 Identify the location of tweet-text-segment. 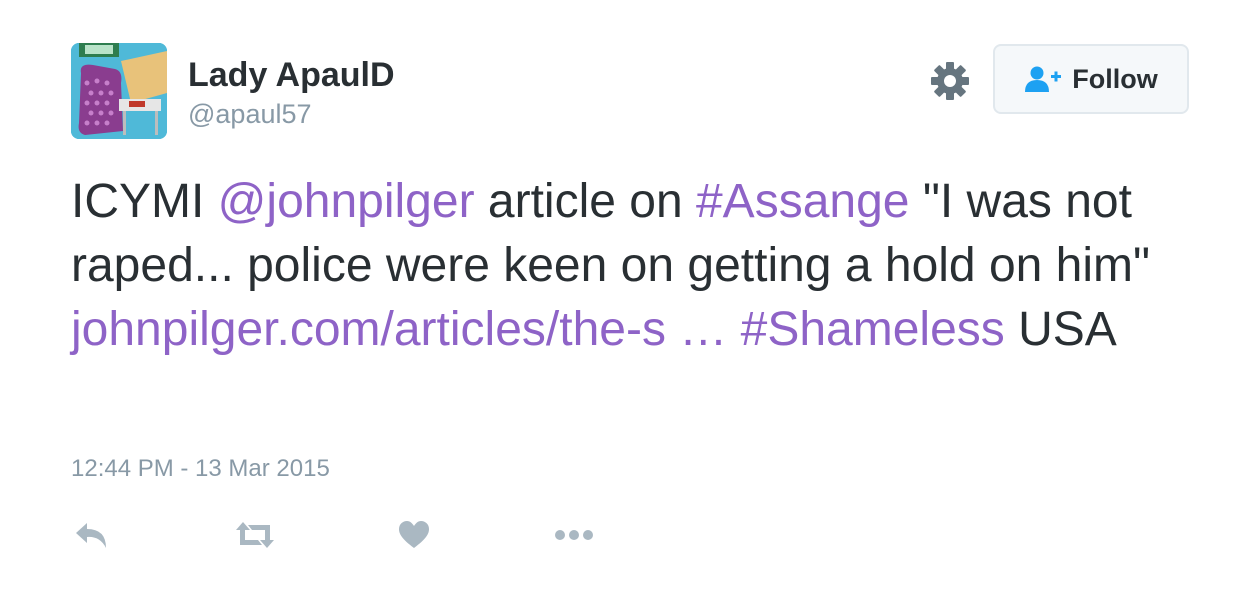
(733, 329).